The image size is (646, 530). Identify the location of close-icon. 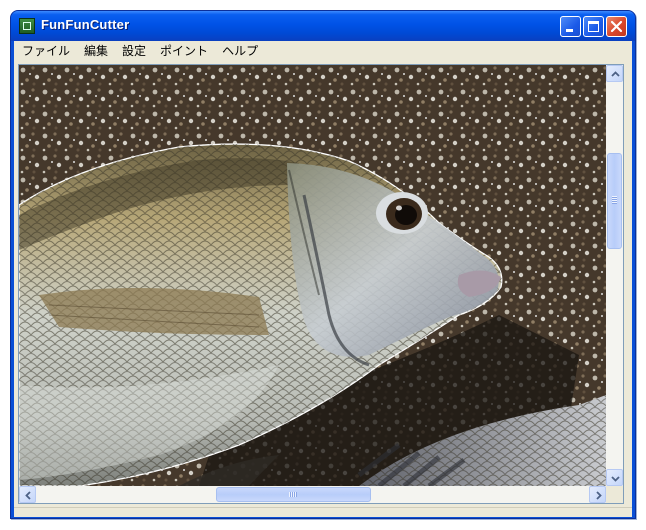
(616, 26).